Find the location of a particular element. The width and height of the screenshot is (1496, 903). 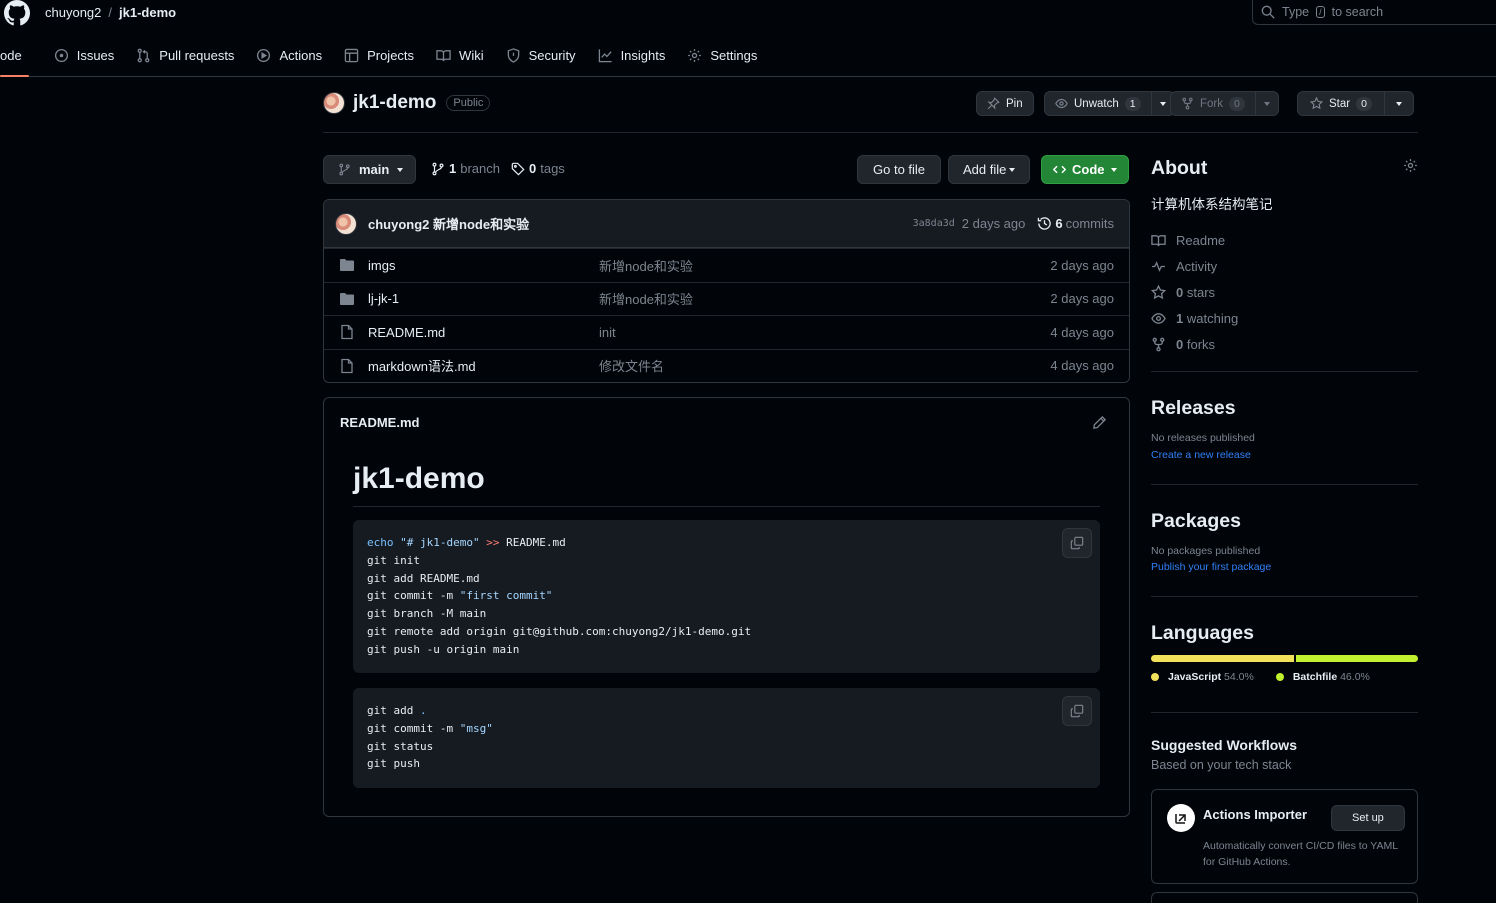

code-button: Code is located at coordinates (1085, 169).